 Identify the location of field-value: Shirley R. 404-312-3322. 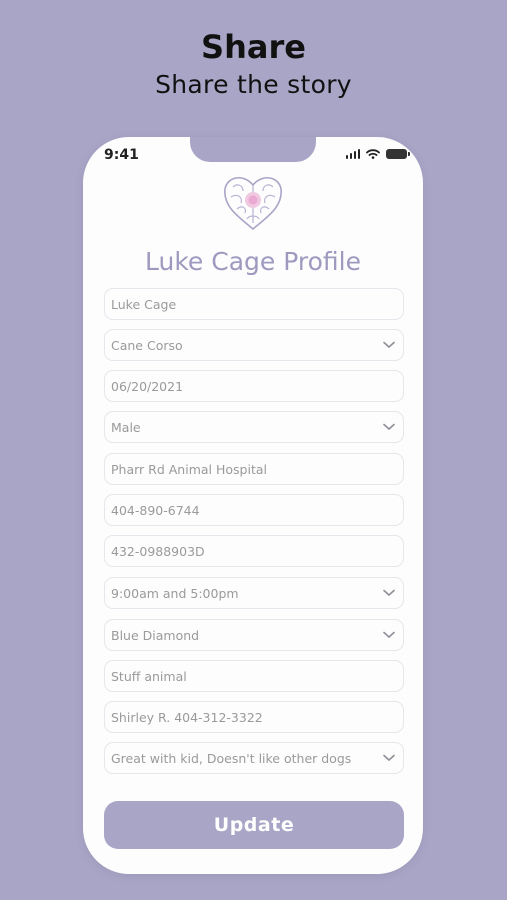
(187, 717).